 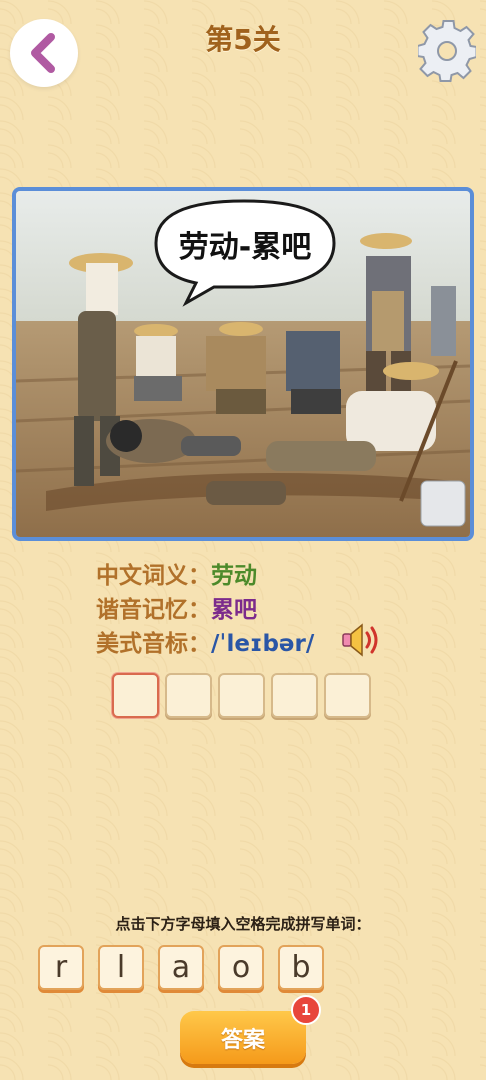 I want to click on instruction-text: 点击下方字母填入空格完成拼写单词：, so click(x=243, y=924).